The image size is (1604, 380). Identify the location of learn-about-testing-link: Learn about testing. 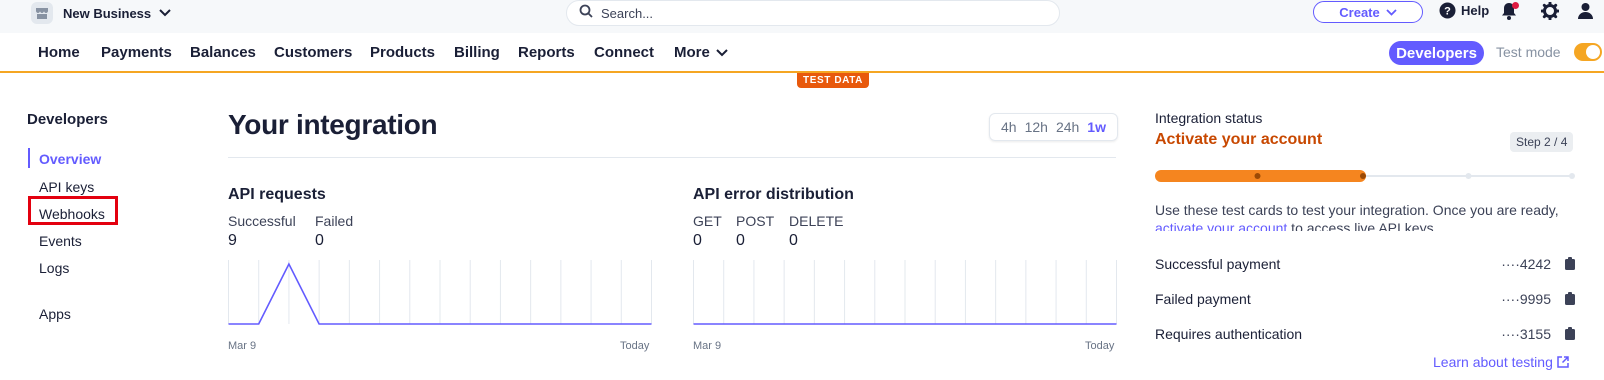
(1501, 362).